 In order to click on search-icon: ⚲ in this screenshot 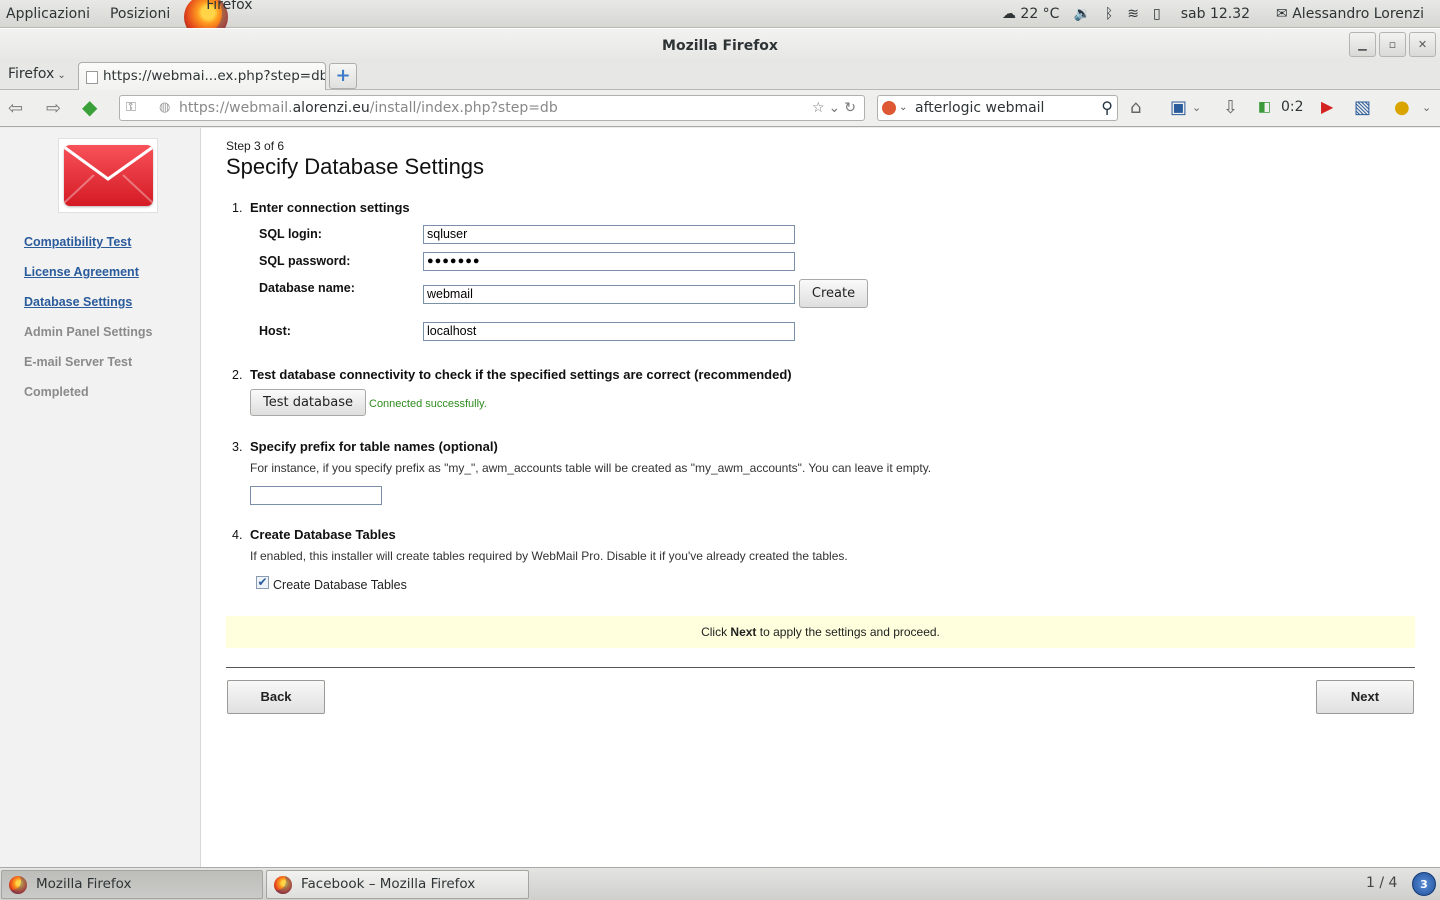, I will do `click(1107, 108)`.